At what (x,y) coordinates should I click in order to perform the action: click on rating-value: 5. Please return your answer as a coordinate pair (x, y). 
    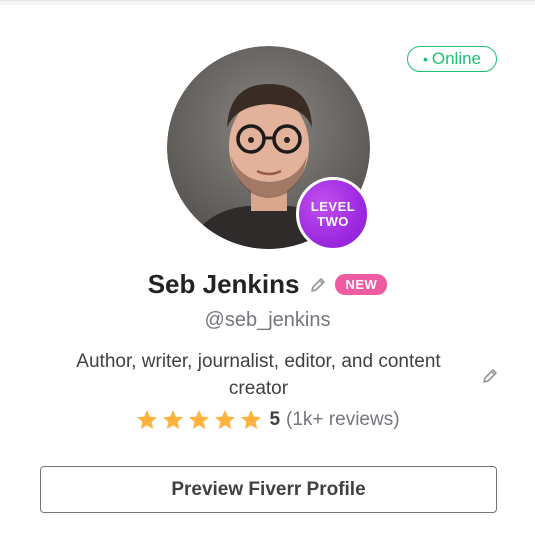
    Looking at the image, I should click on (275, 419).